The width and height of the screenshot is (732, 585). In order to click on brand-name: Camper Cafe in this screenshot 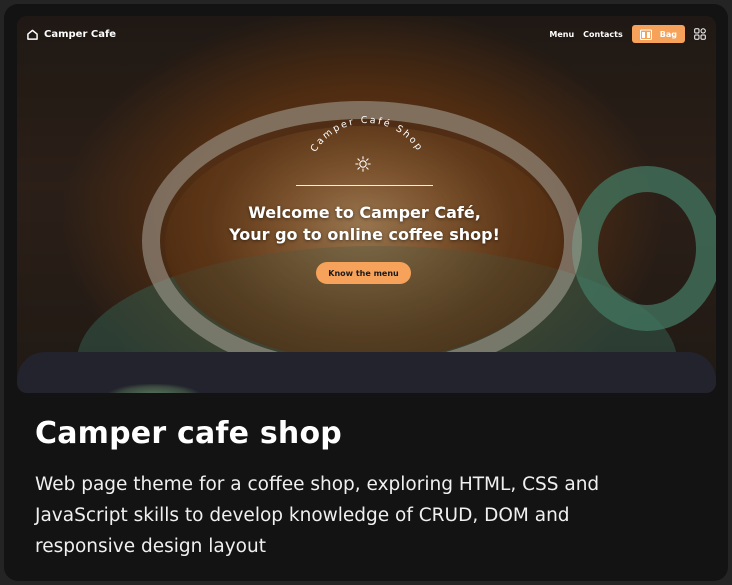, I will do `click(80, 34)`.